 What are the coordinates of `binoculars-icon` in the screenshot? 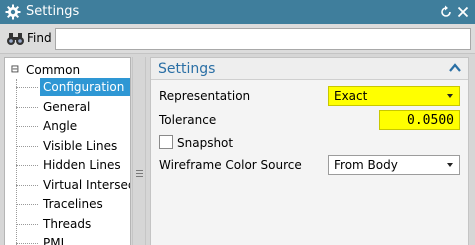 It's located at (15, 39).